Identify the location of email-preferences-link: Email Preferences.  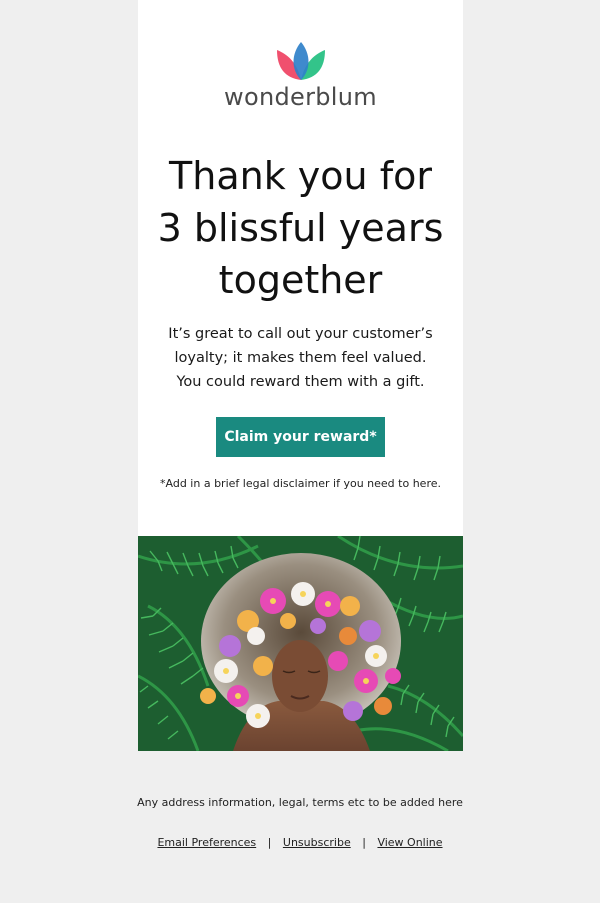
(206, 842).